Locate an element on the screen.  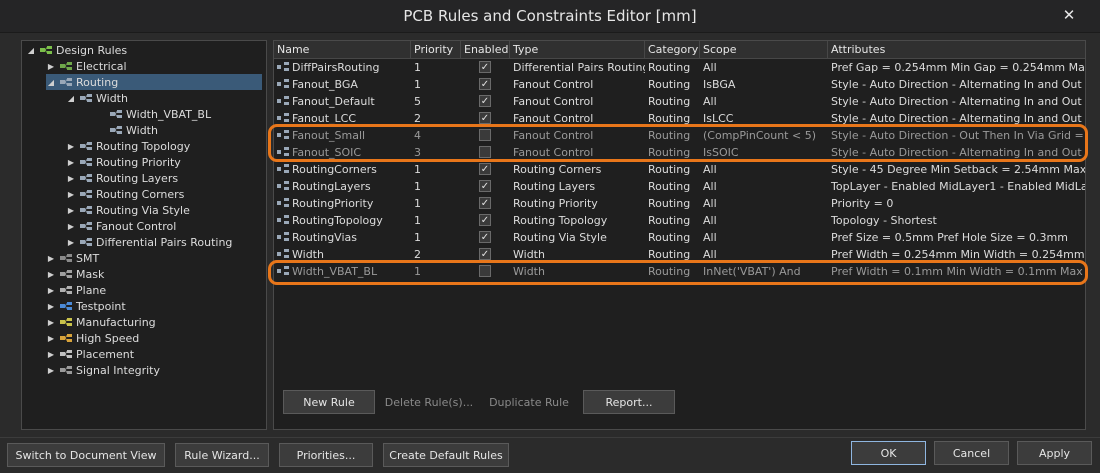
tree-item: ▶ Routing Priority is located at coordinates (123, 162).